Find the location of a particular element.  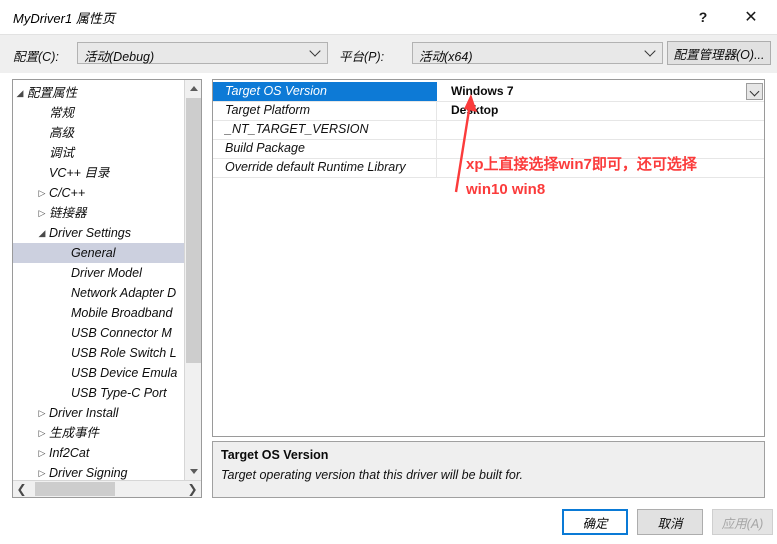

tree-item-network-adapter-d: Network Adapter D is located at coordinates (98, 293).